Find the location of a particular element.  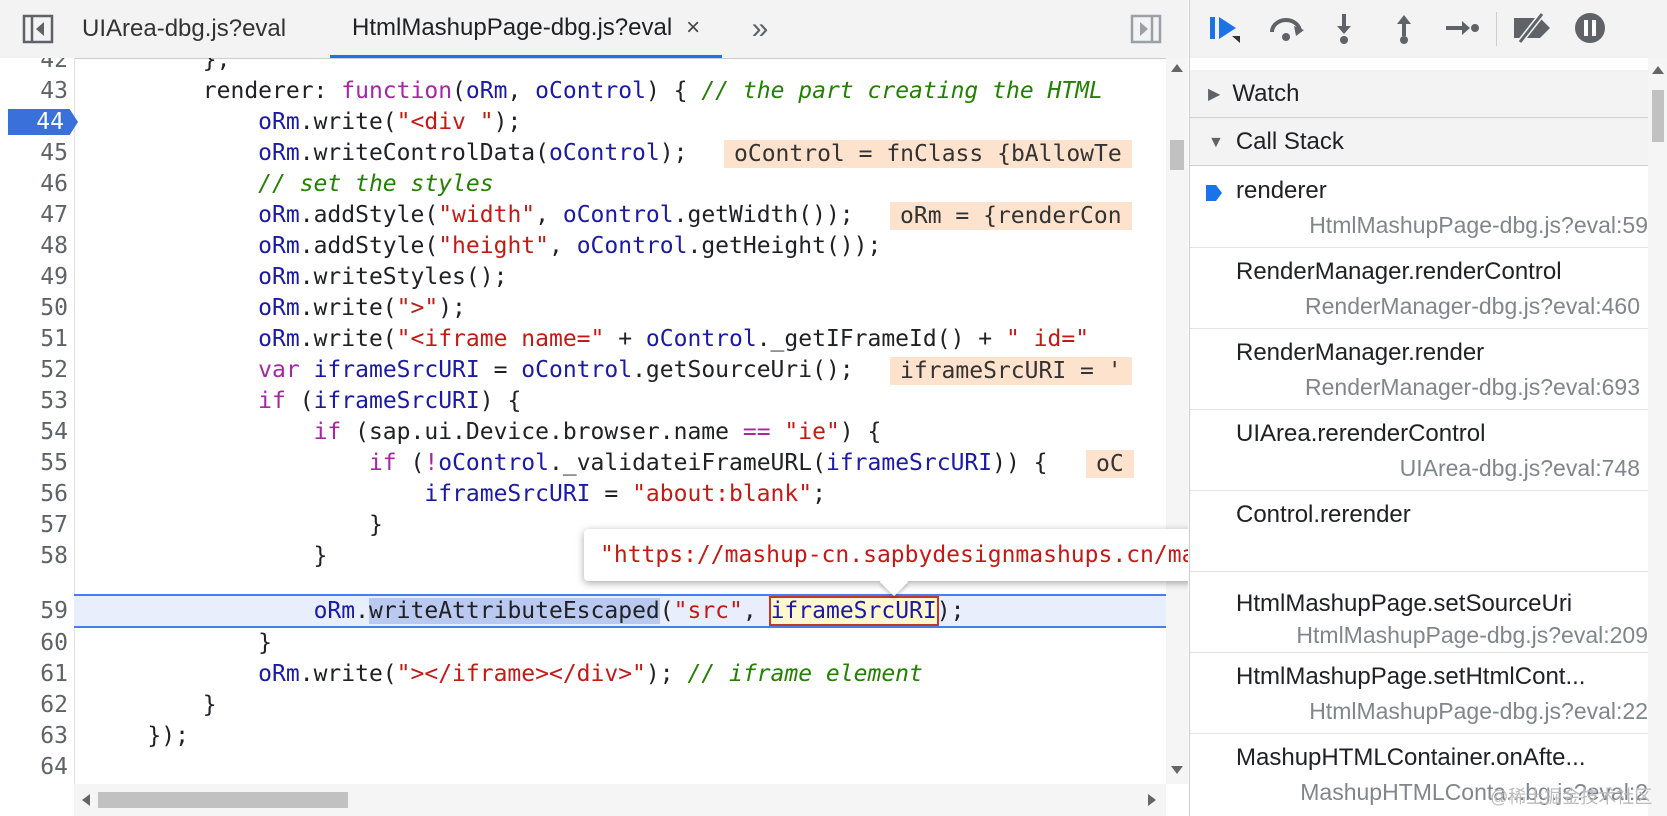

toggle-navigator-icon is located at coordinates (38, 29).